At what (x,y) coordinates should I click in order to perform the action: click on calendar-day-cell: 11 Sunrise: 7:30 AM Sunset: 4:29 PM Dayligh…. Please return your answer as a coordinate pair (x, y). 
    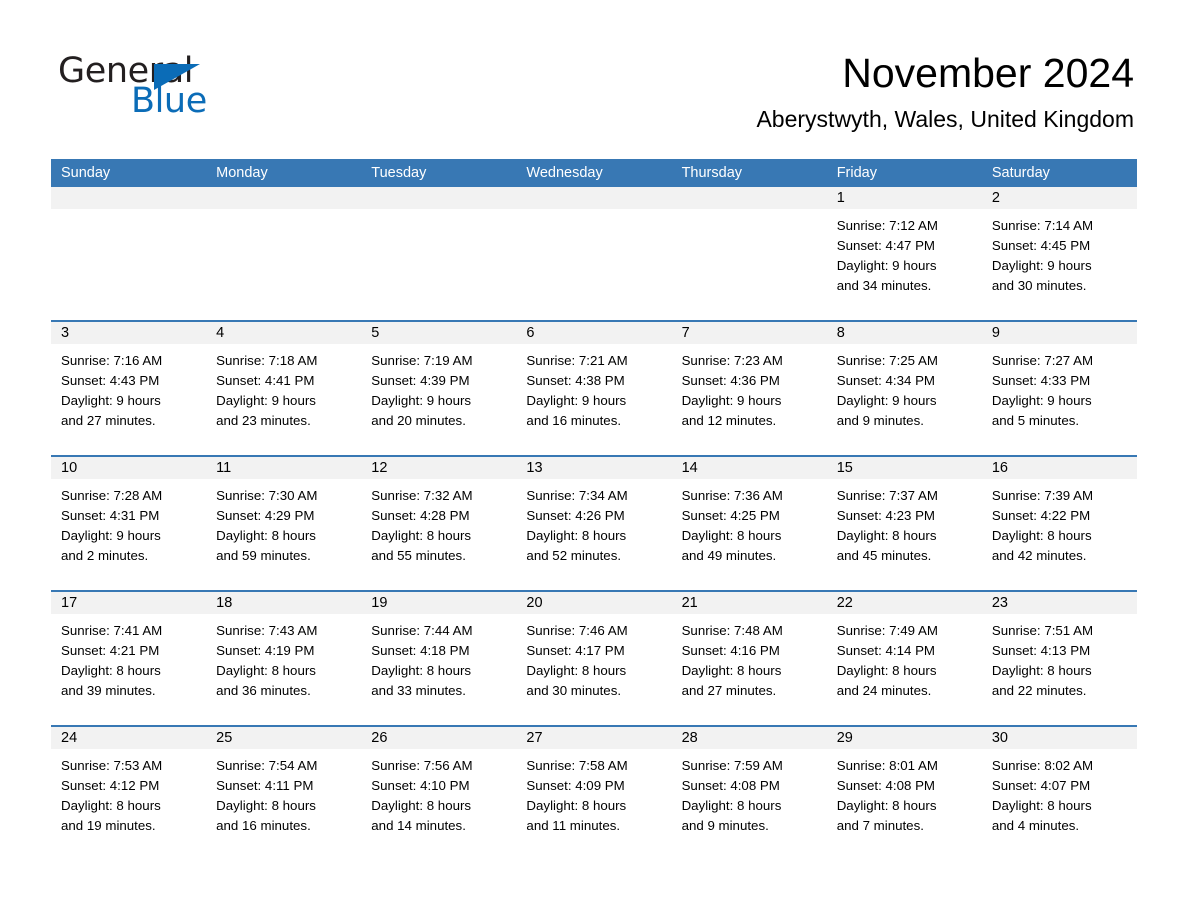
    Looking at the image, I should click on (284, 523).